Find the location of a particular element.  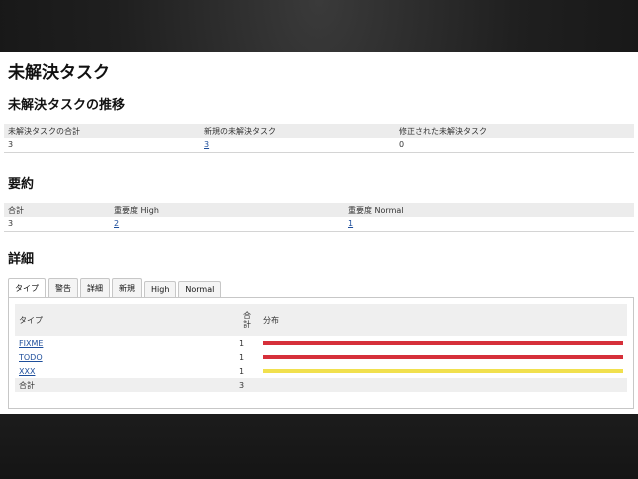

total-label: 合計 is located at coordinates (125, 385).